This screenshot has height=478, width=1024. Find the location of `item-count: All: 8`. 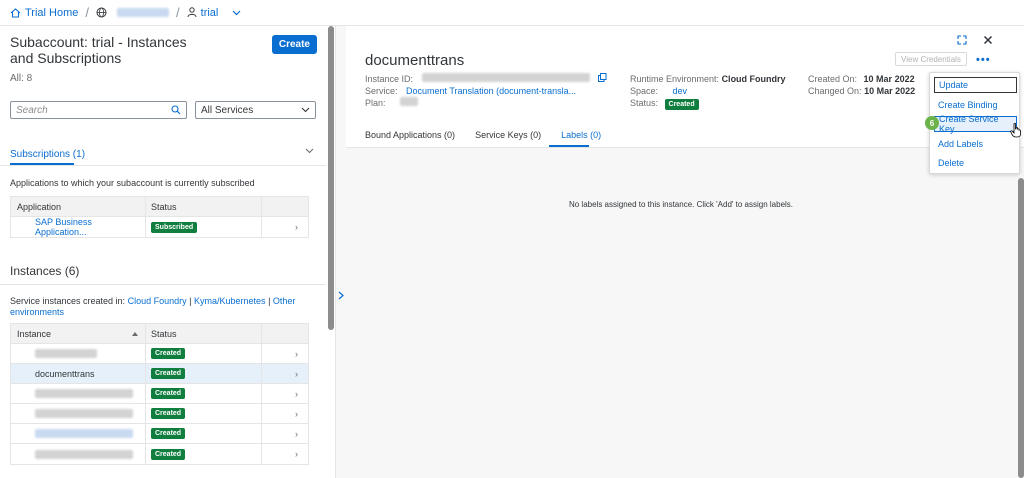

item-count: All: 8 is located at coordinates (21, 78).